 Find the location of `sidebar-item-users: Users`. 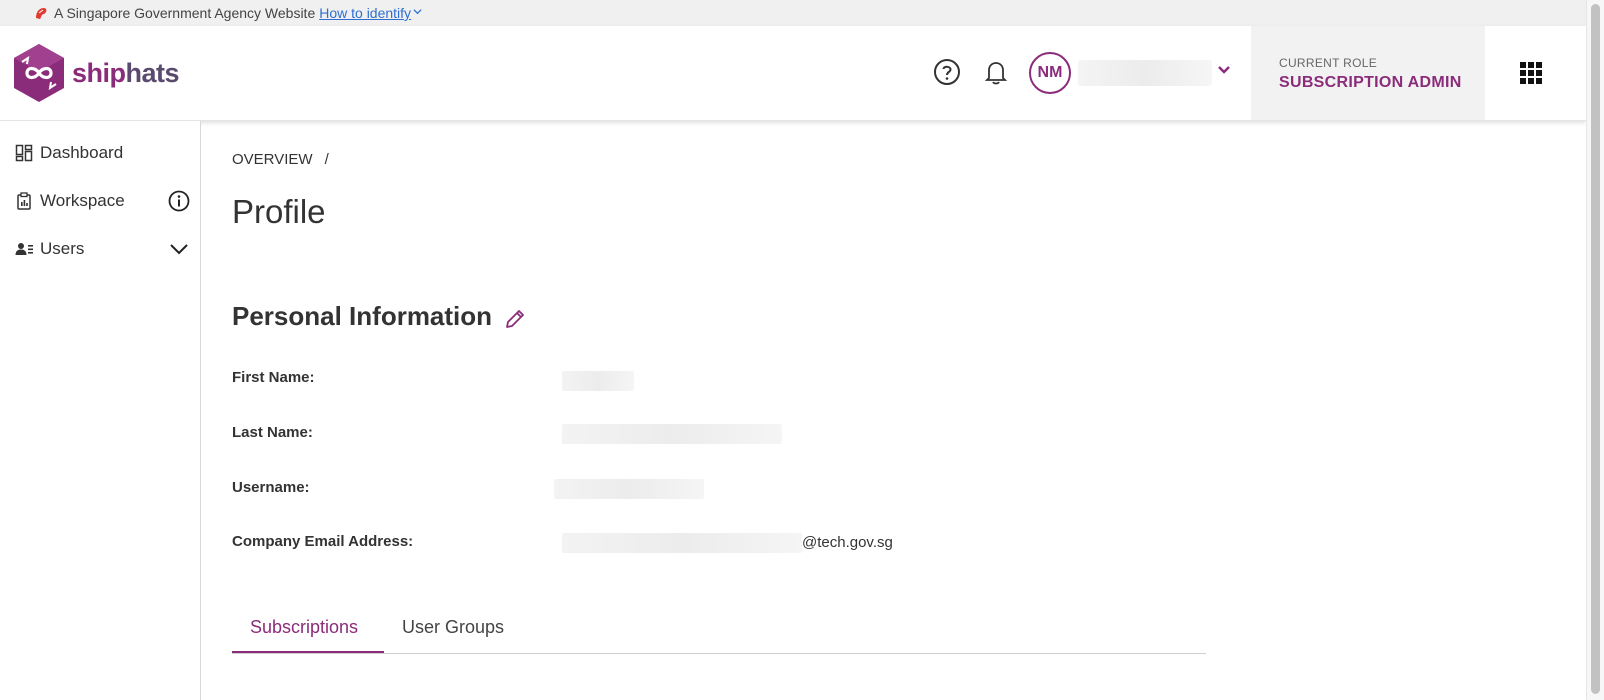

sidebar-item-users: Users is located at coordinates (100, 249).